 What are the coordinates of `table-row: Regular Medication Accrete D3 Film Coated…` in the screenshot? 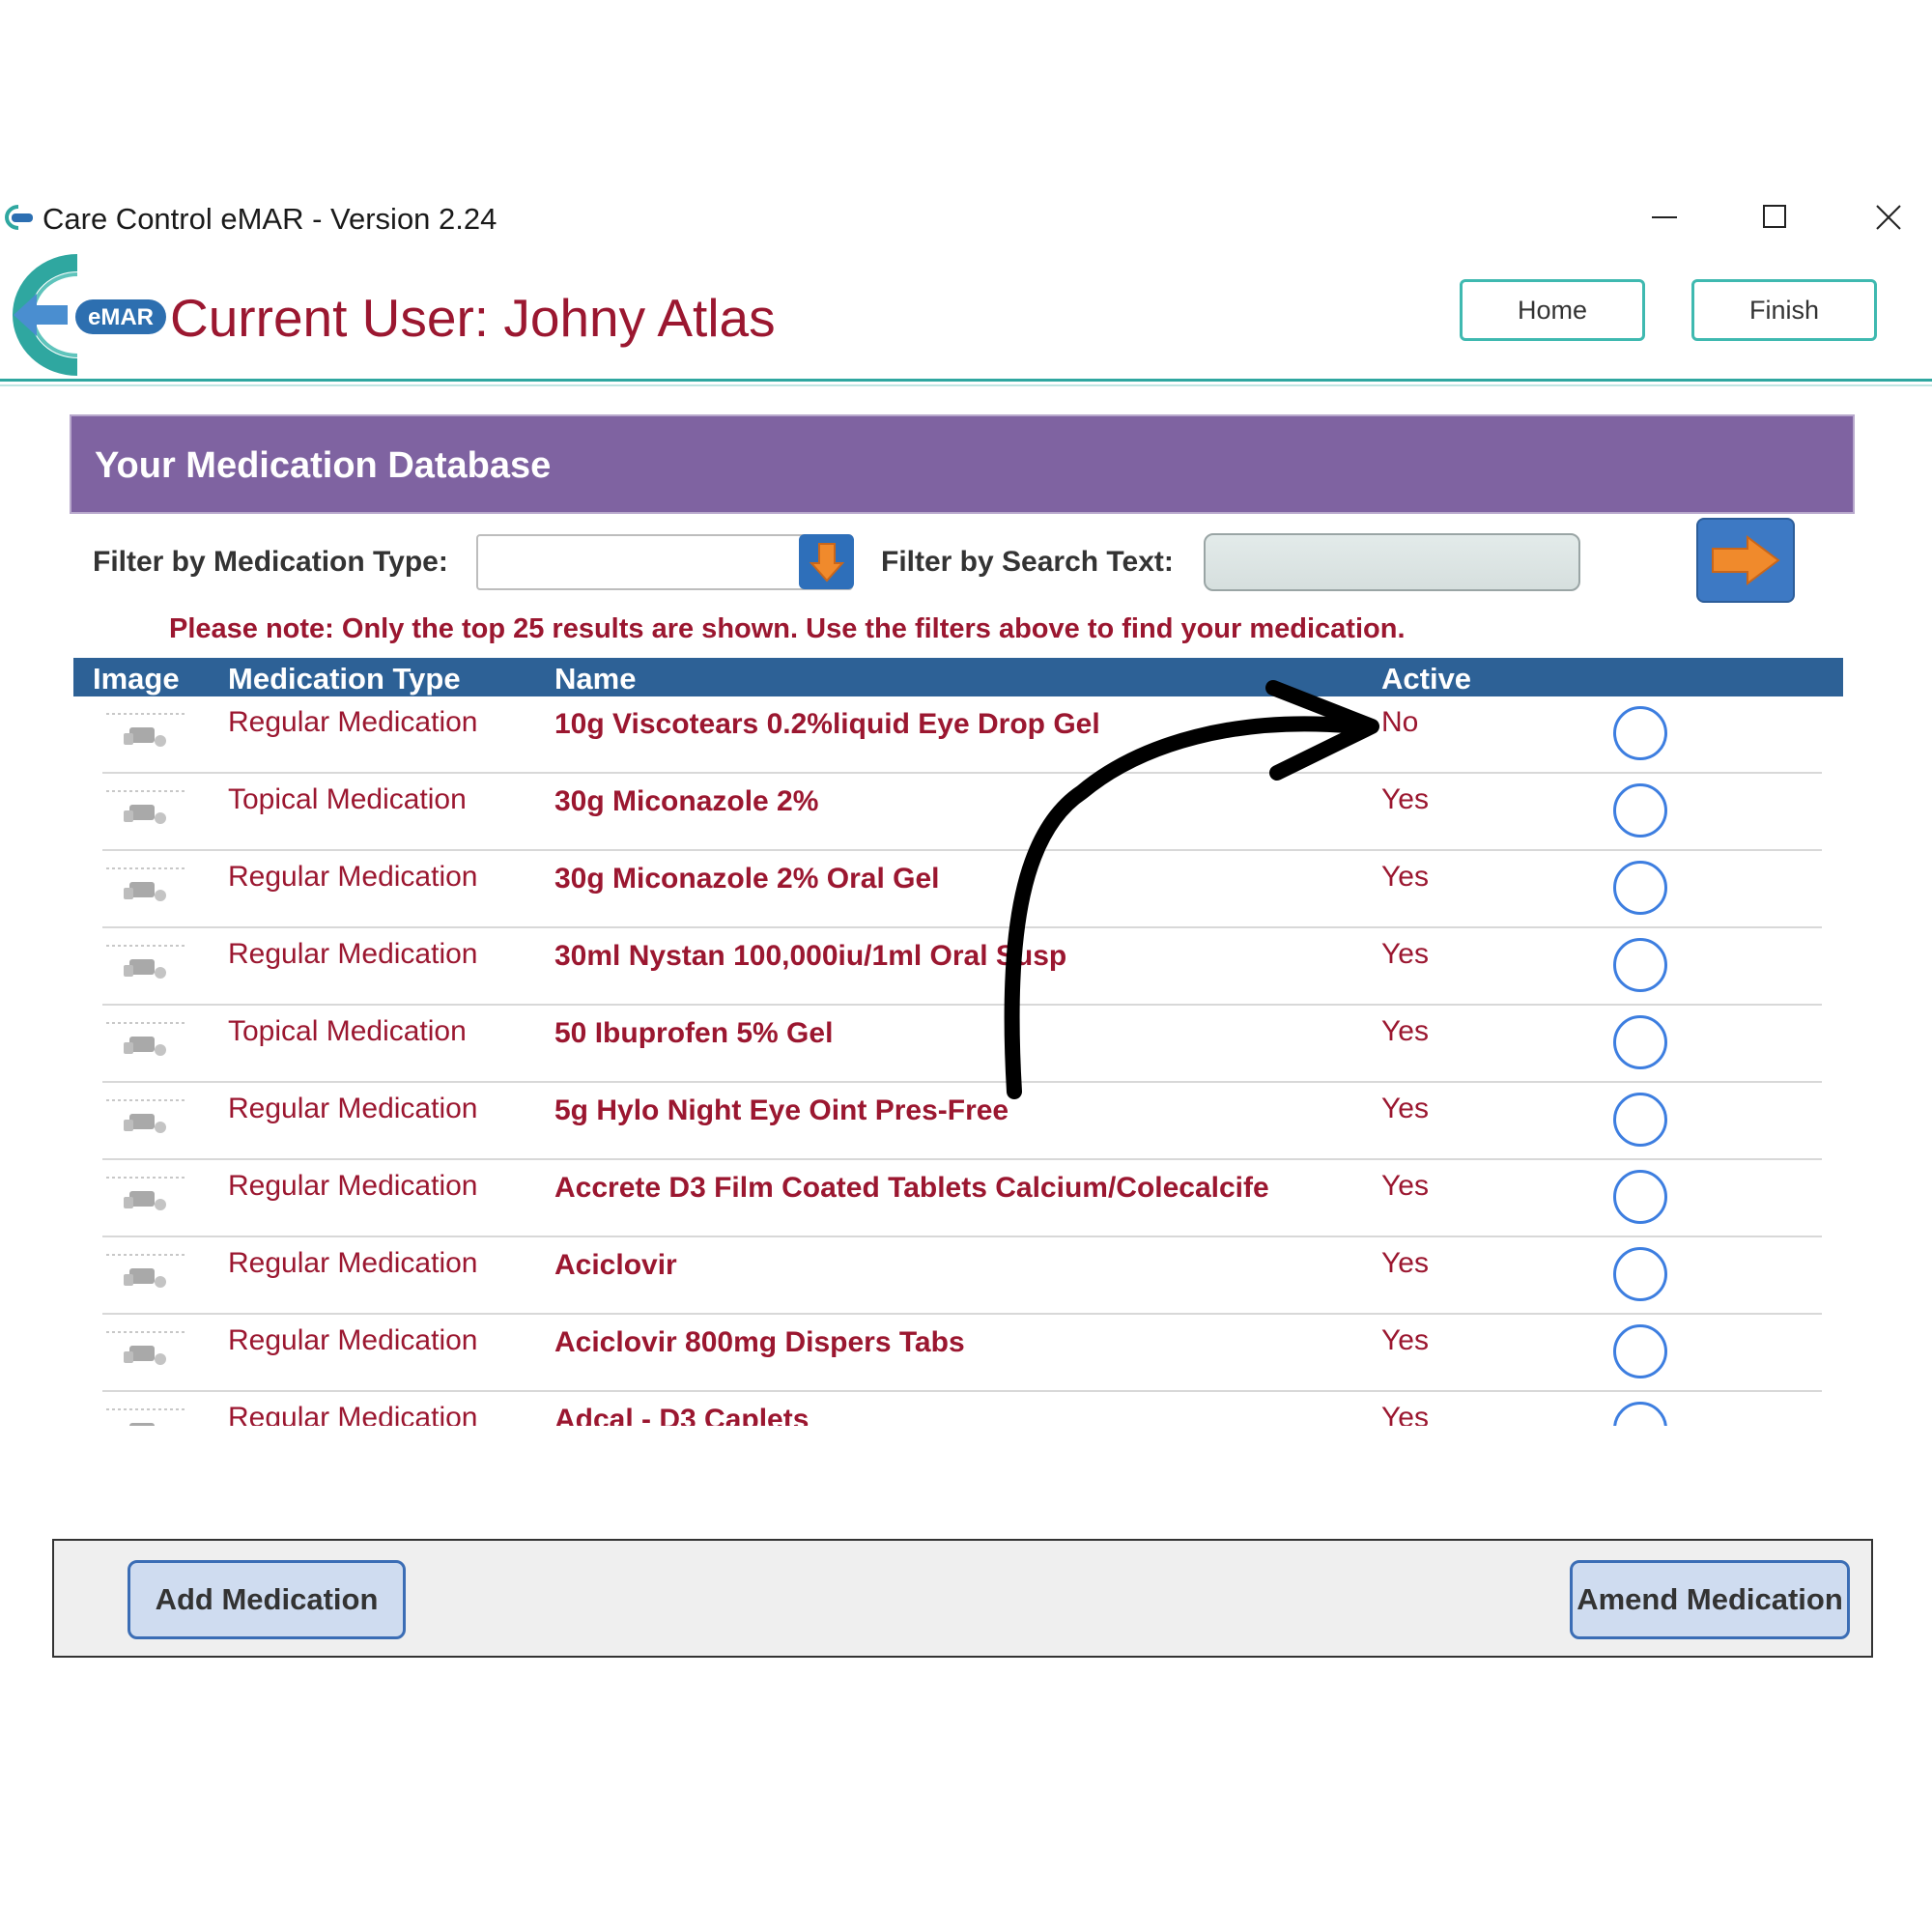 It's located at (962, 1198).